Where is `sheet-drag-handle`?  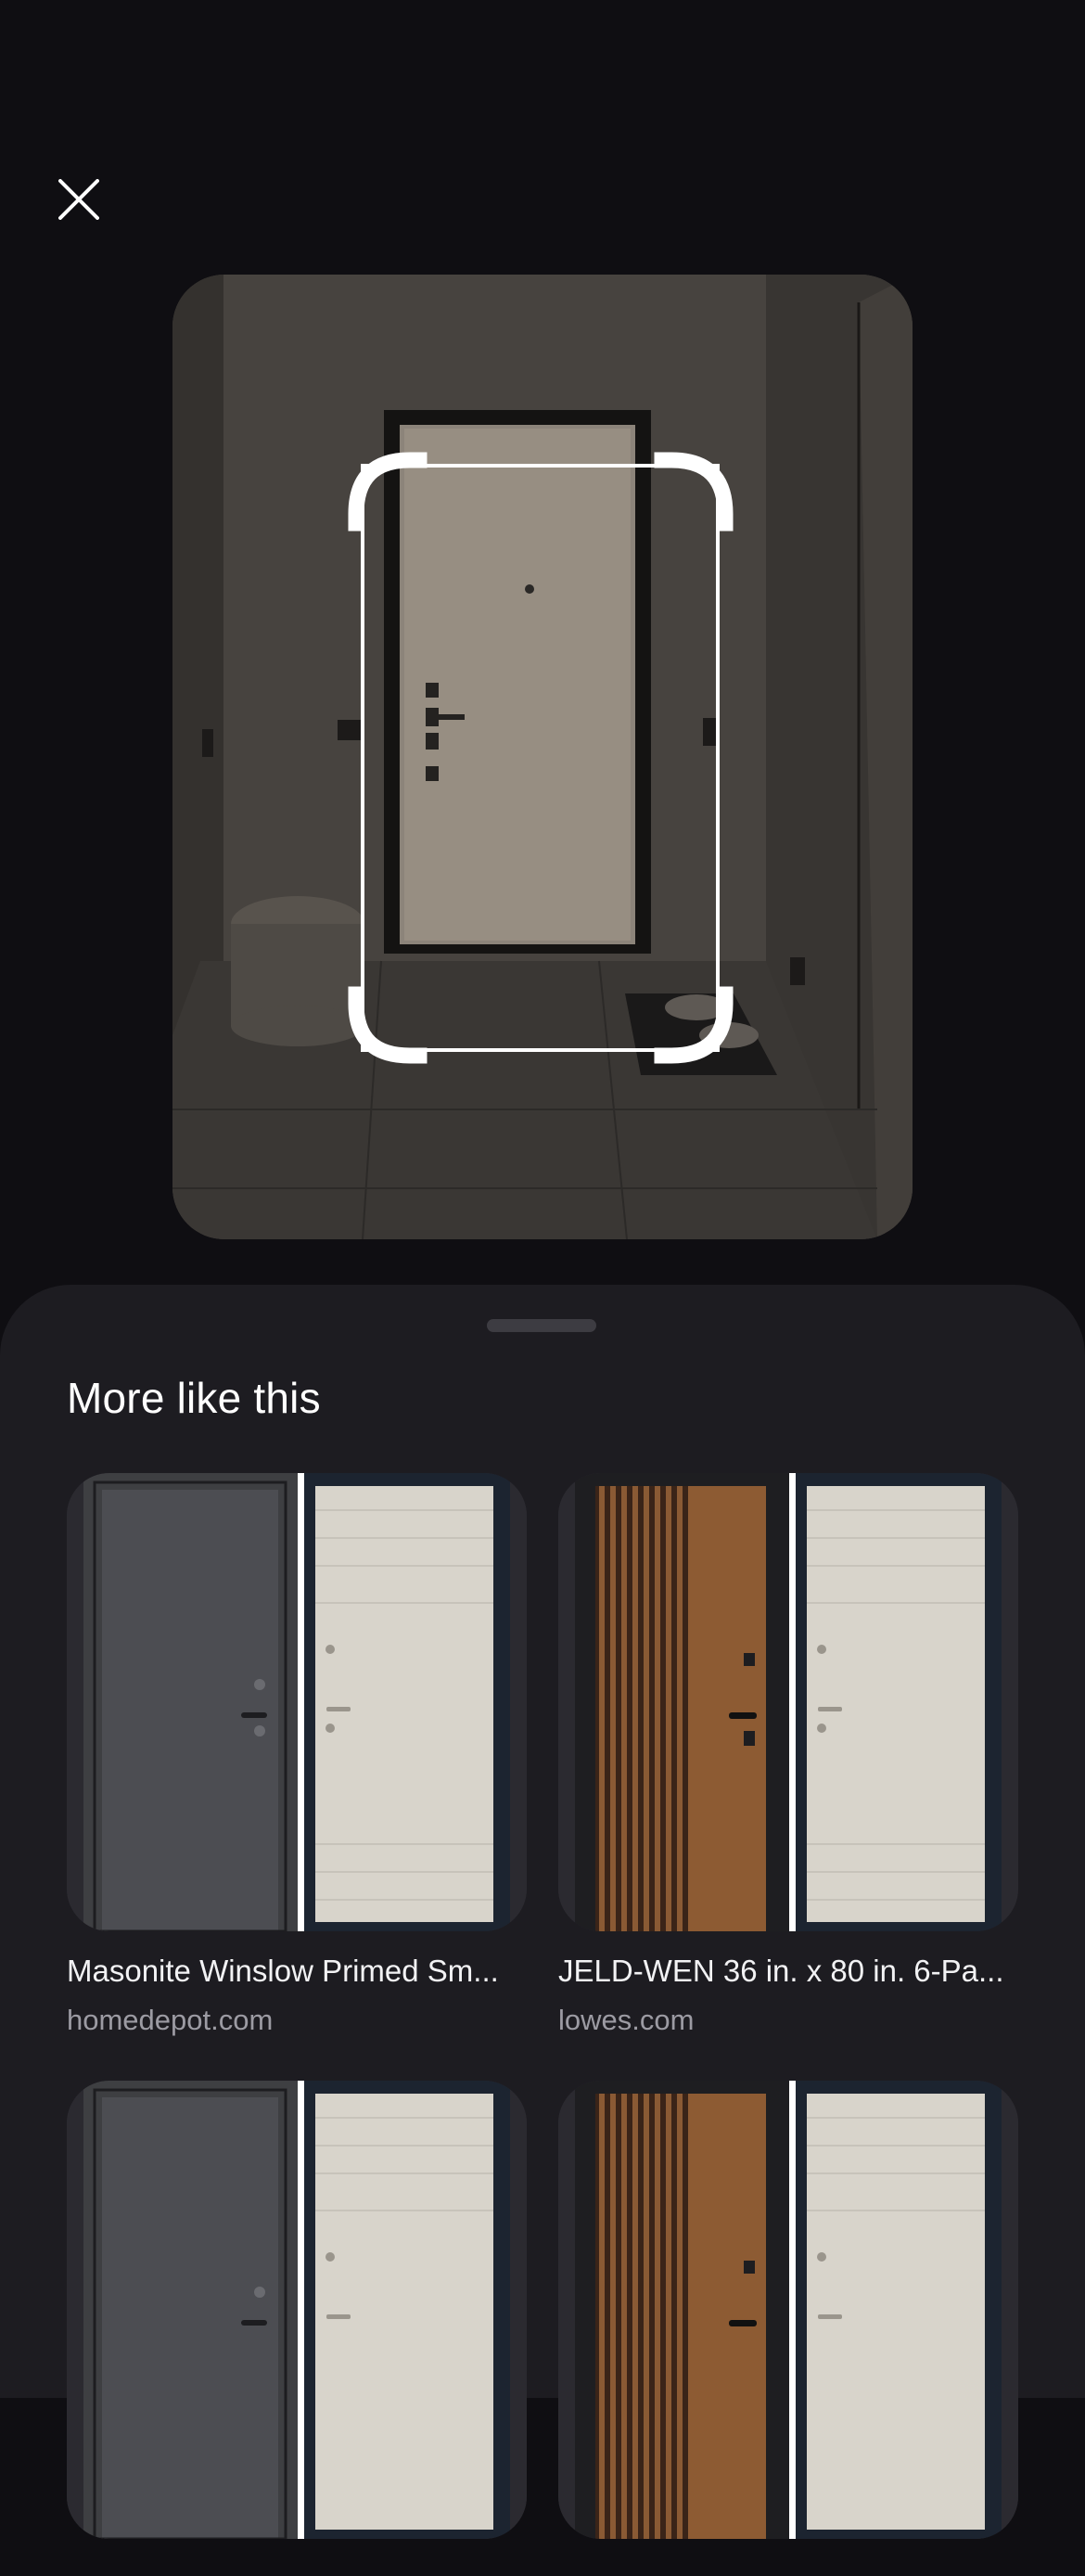
sheet-drag-handle is located at coordinates (541, 1325).